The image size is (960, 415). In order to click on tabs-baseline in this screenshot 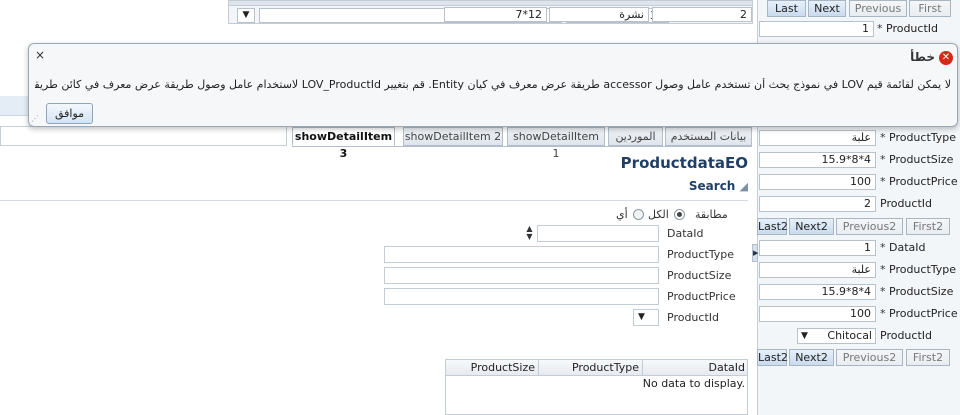, I will do `click(522, 146)`.